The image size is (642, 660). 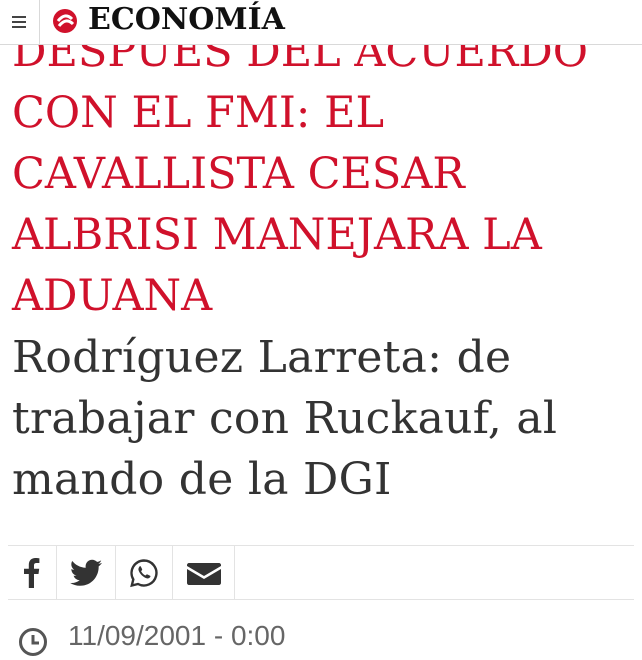 What do you see at coordinates (65, 21) in the screenshot?
I see `newspaper-logo-icon` at bounding box center [65, 21].